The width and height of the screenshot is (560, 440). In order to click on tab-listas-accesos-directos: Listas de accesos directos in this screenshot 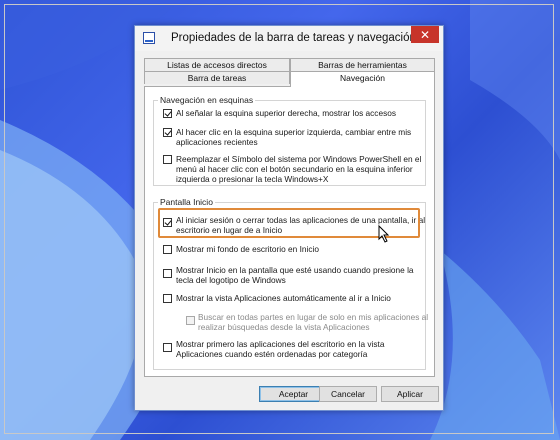, I will do `click(217, 64)`.